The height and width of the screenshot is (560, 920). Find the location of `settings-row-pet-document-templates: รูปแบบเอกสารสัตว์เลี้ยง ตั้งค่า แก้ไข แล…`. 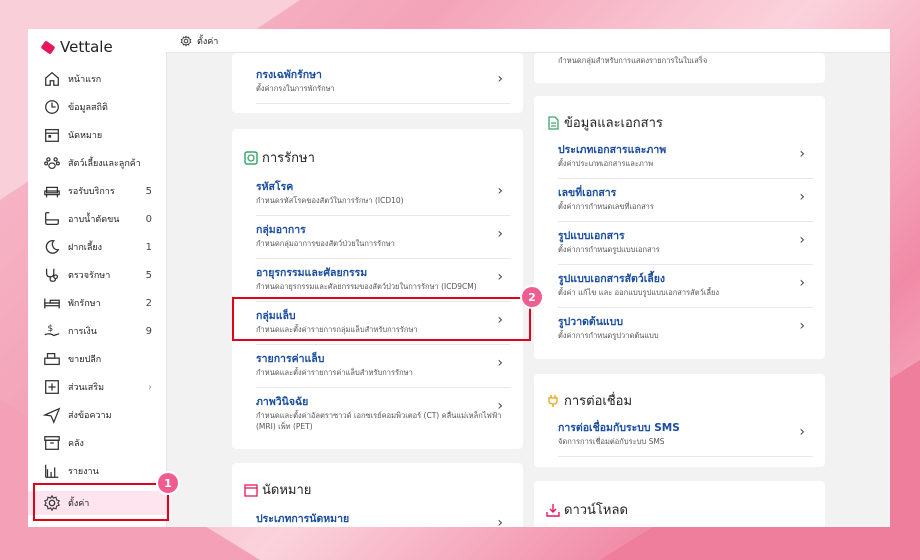

settings-row-pet-document-templates: รูปแบบเอกสารสัตว์เลี้ยง ตั้งค่า แก้ไข แล… is located at coordinates (685, 286).